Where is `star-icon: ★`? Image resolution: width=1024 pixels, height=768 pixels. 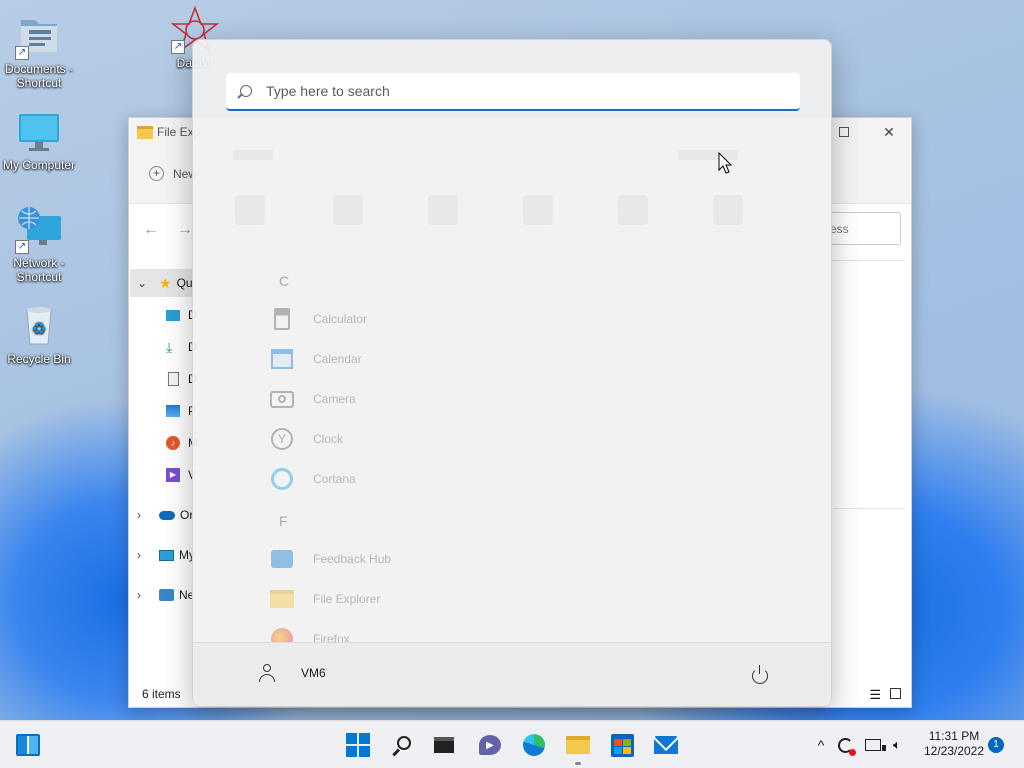 star-icon: ★ is located at coordinates (165, 282).